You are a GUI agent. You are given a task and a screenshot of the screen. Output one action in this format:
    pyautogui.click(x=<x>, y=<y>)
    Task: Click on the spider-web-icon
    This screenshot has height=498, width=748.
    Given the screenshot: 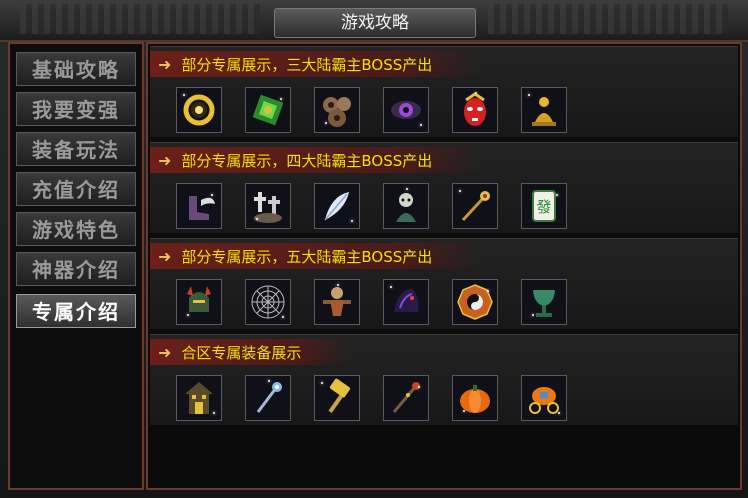 What is the action you would take?
    pyautogui.click(x=268, y=302)
    